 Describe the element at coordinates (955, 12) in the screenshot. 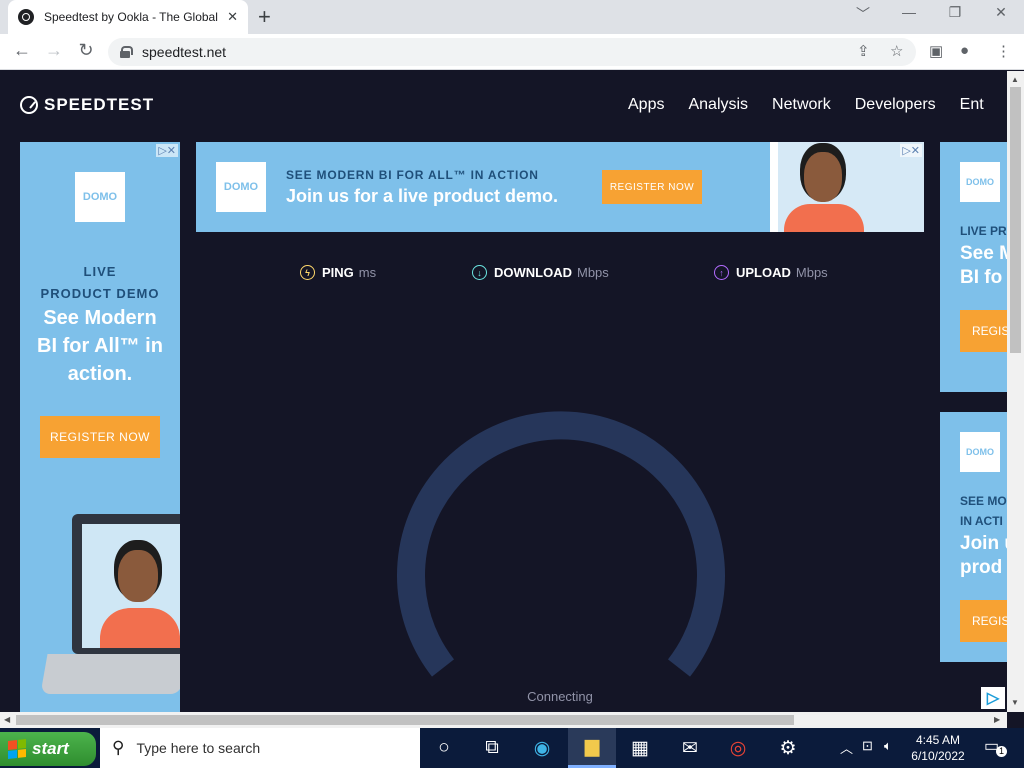

I see `restore-button: ❐` at that location.